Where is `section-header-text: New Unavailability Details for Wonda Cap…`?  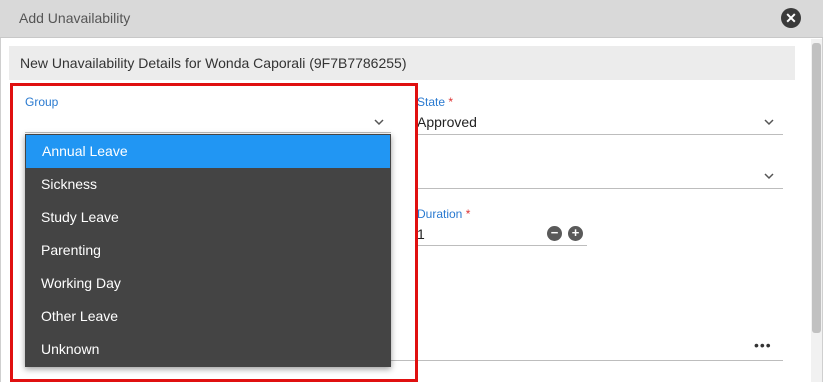 section-header-text: New Unavailability Details for Wonda Cap… is located at coordinates (213, 63).